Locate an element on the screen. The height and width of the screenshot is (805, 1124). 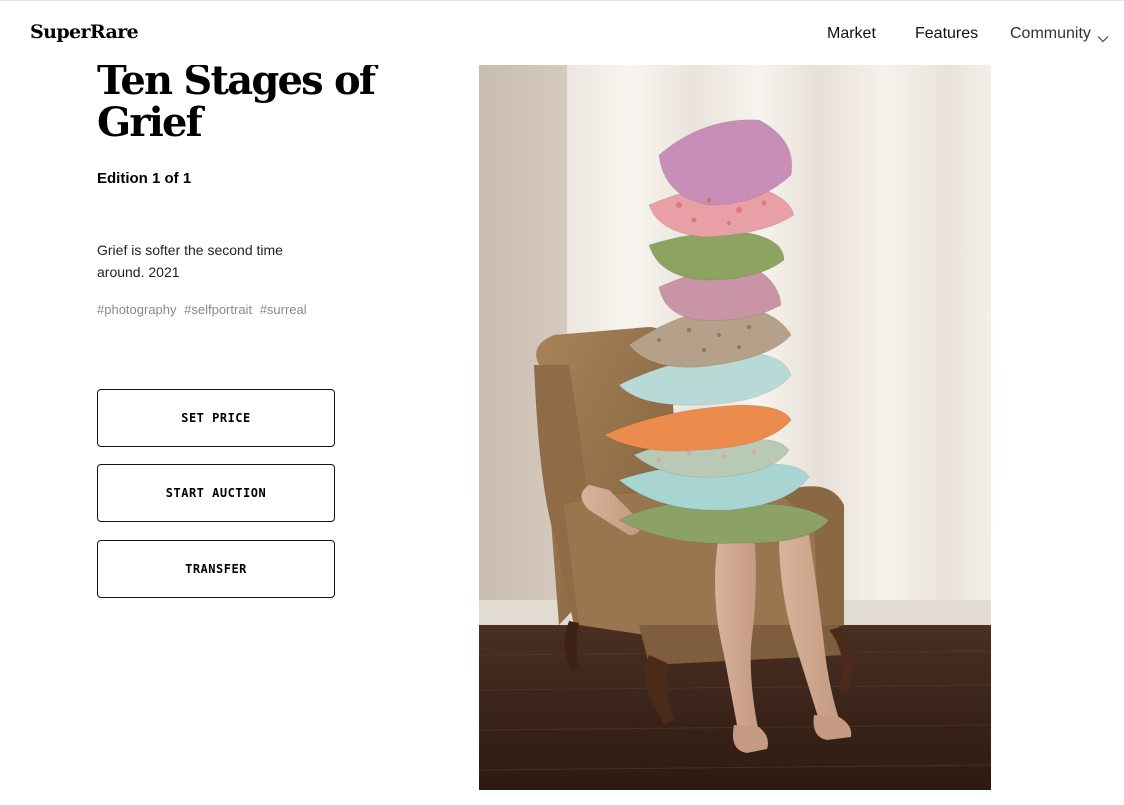
nav-features: Features is located at coordinates (946, 34).